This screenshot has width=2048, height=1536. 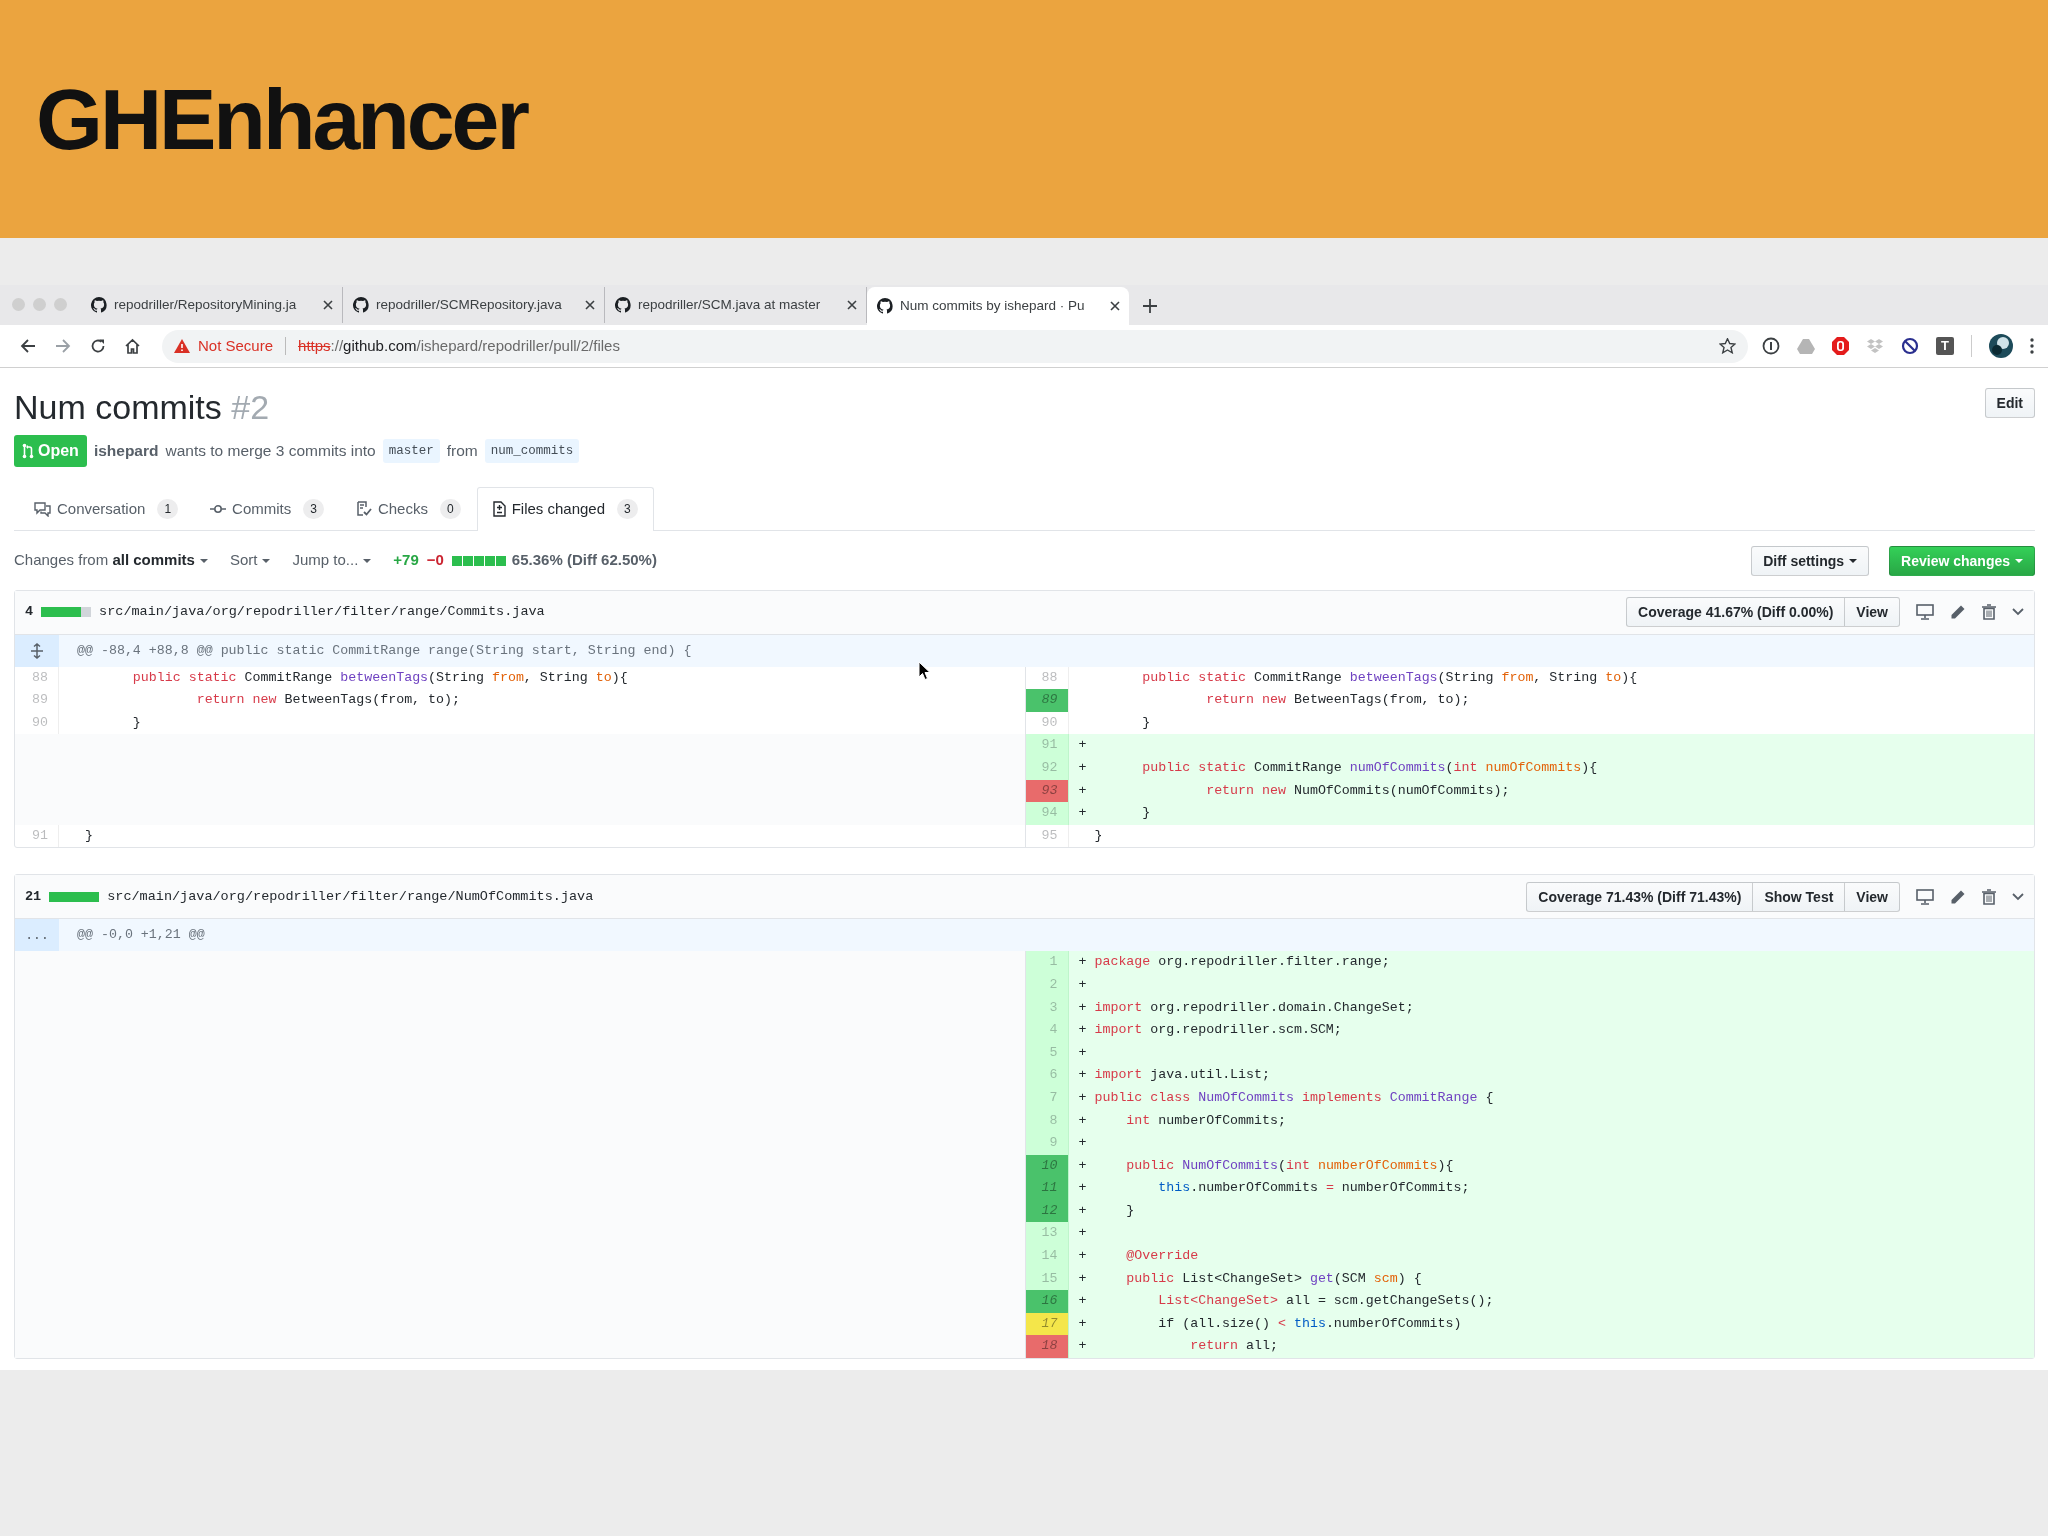 What do you see at coordinates (1289, 1165) in the screenshot?
I see `code-line: public NumOfCommits(int numberOfCommits){` at bounding box center [1289, 1165].